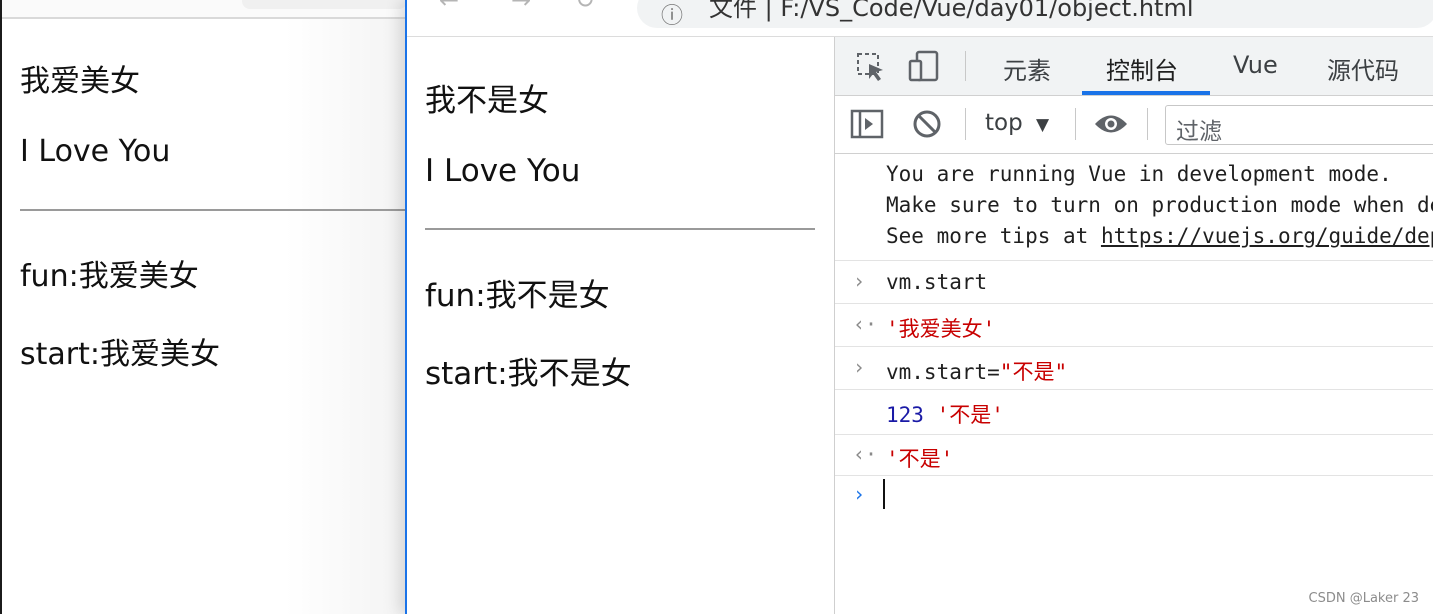  What do you see at coordinates (1199, 132) in the screenshot?
I see `filter-placeholder: 过滤` at bounding box center [1199, 132].